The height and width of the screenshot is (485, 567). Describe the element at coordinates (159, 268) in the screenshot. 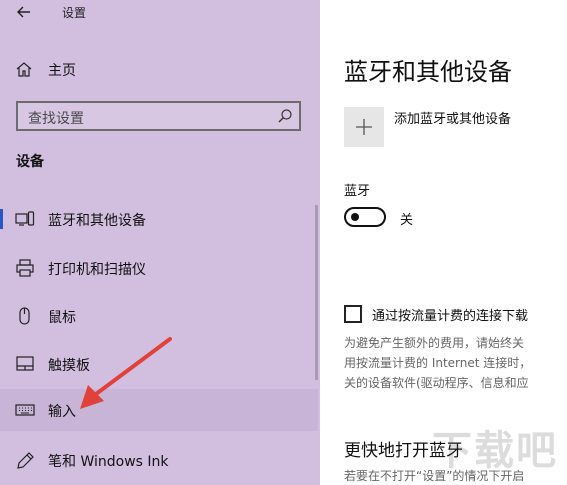

I see `sidebar-item-printers: 打印机和扫描仪` at that location.